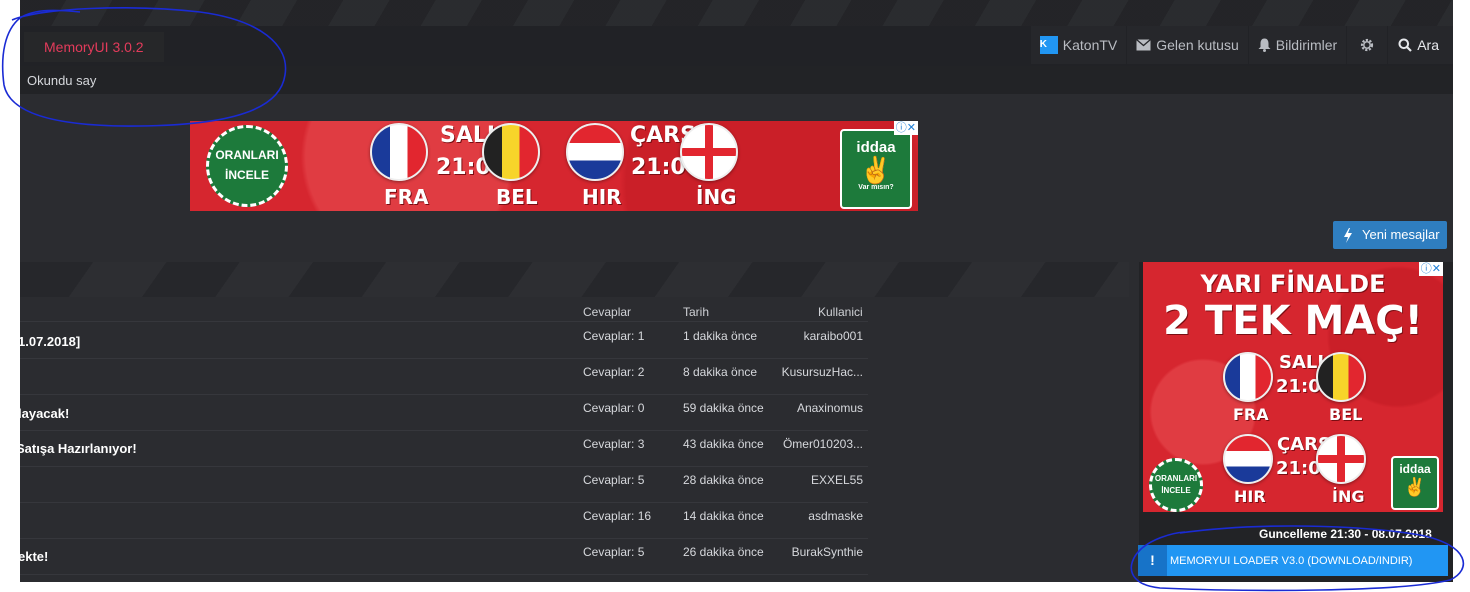 The image size is (1470, 592). Describe the element at coordinates (1401, 234) in the screenshot. I see `new-posts-label: Yeni mesajlar` at that location.